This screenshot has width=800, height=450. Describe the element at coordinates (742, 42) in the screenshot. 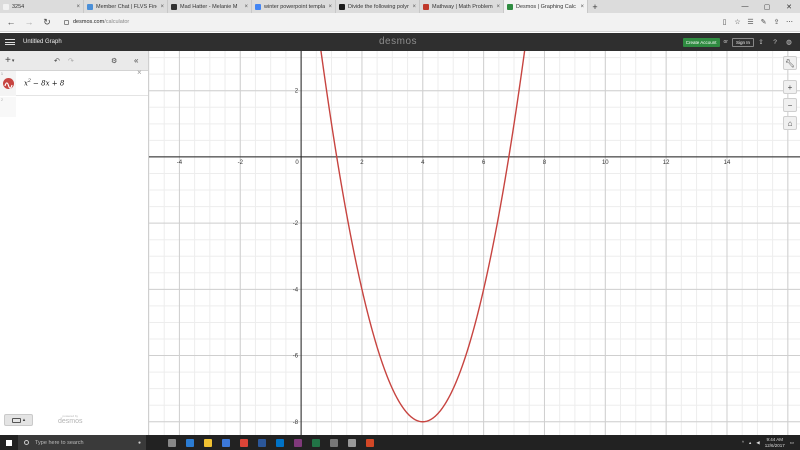

I see `sign-in-button: Sign In` at that location.